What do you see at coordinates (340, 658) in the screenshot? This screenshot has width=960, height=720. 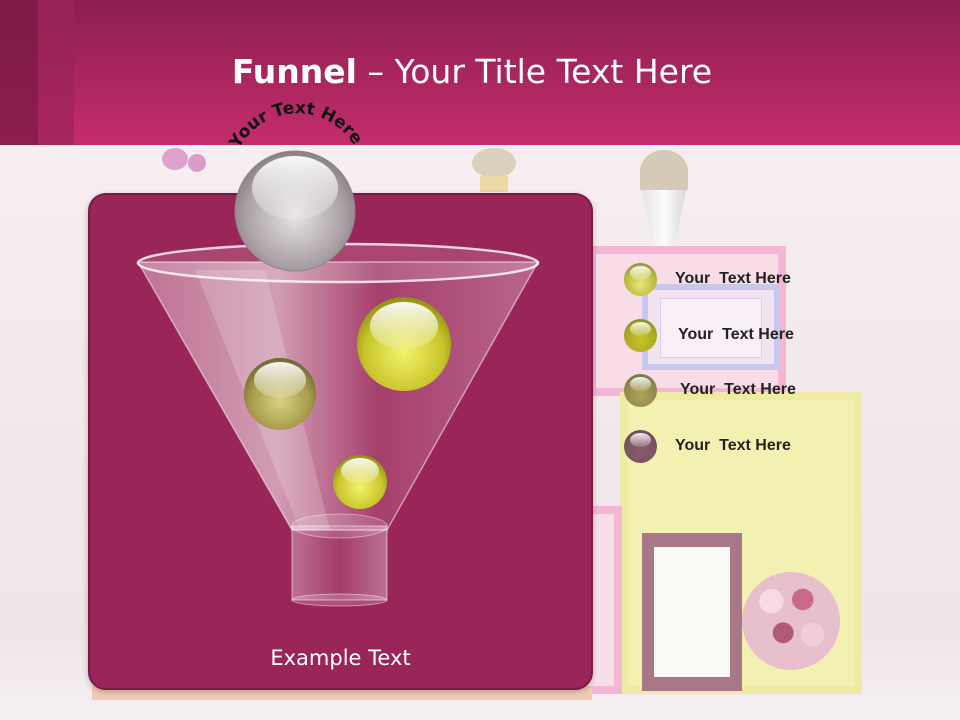 I see `example-text: Example Text` at bounding box center [340, 658].